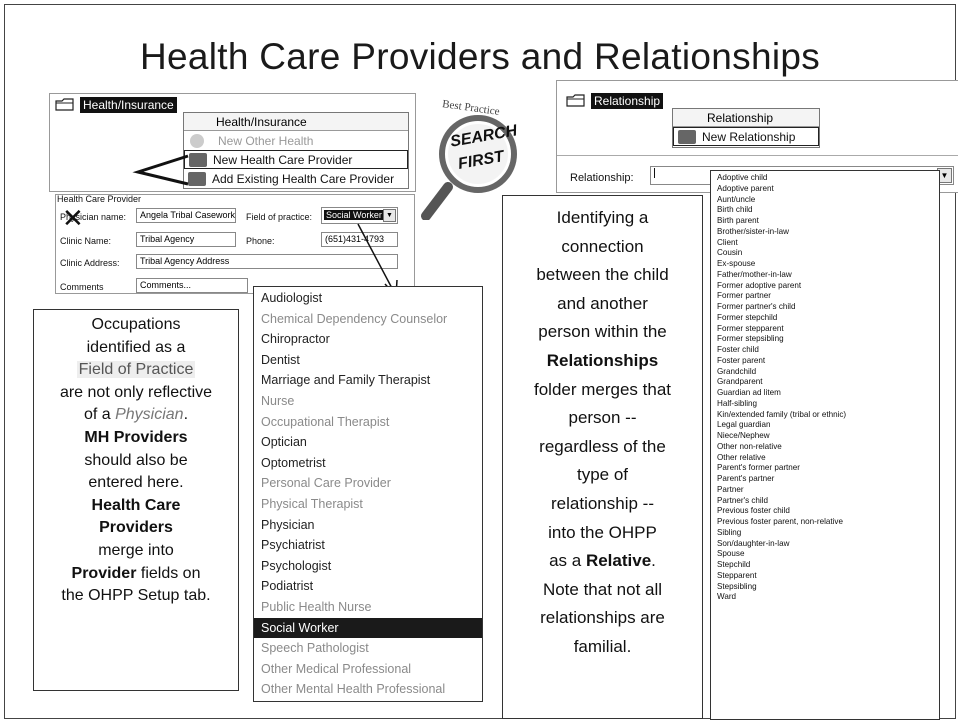 This screenshot has height=723, width=960. I want to click on list-item: Stepchild, so click(825, 565).